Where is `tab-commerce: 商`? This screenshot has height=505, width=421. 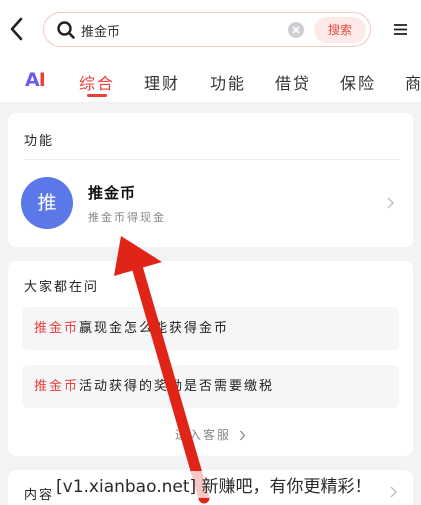
tab-commerce: 商 is located at coordinates (413, 82).